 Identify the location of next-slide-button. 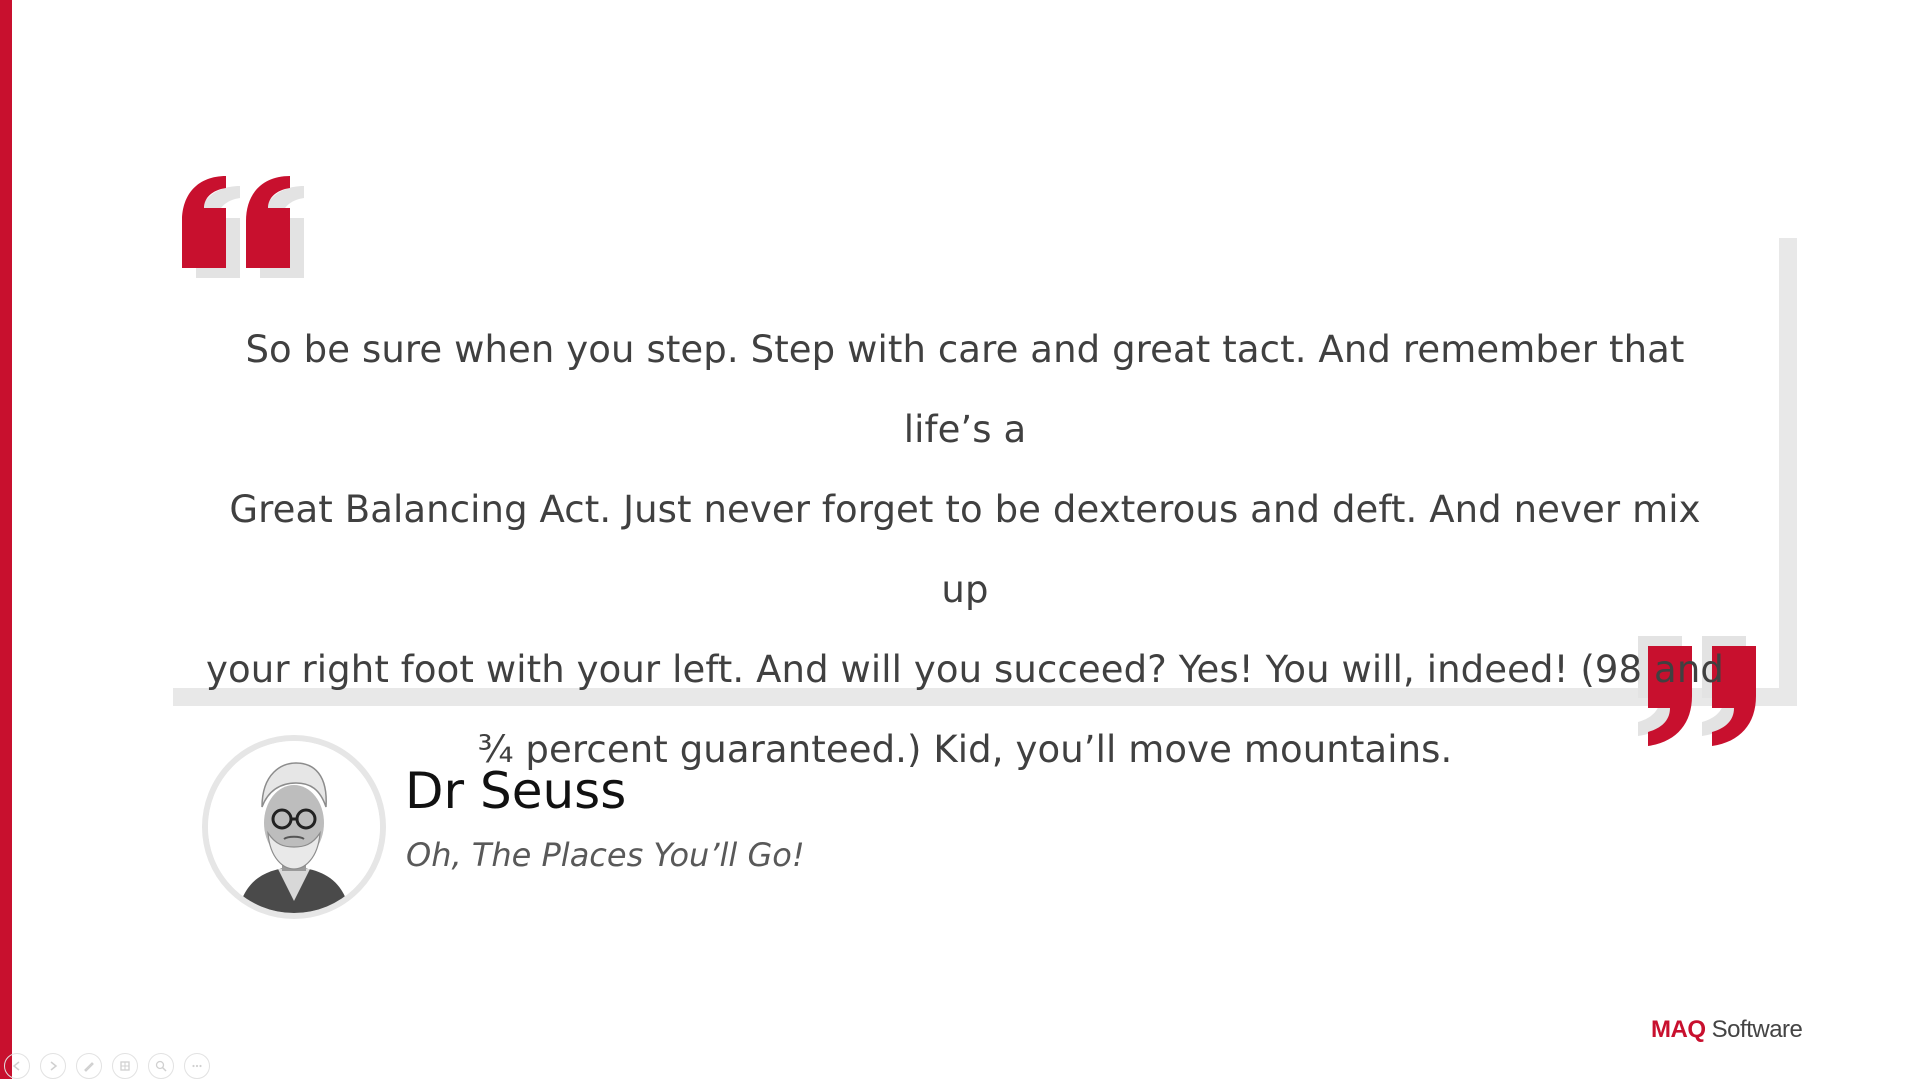
(53, 1066).